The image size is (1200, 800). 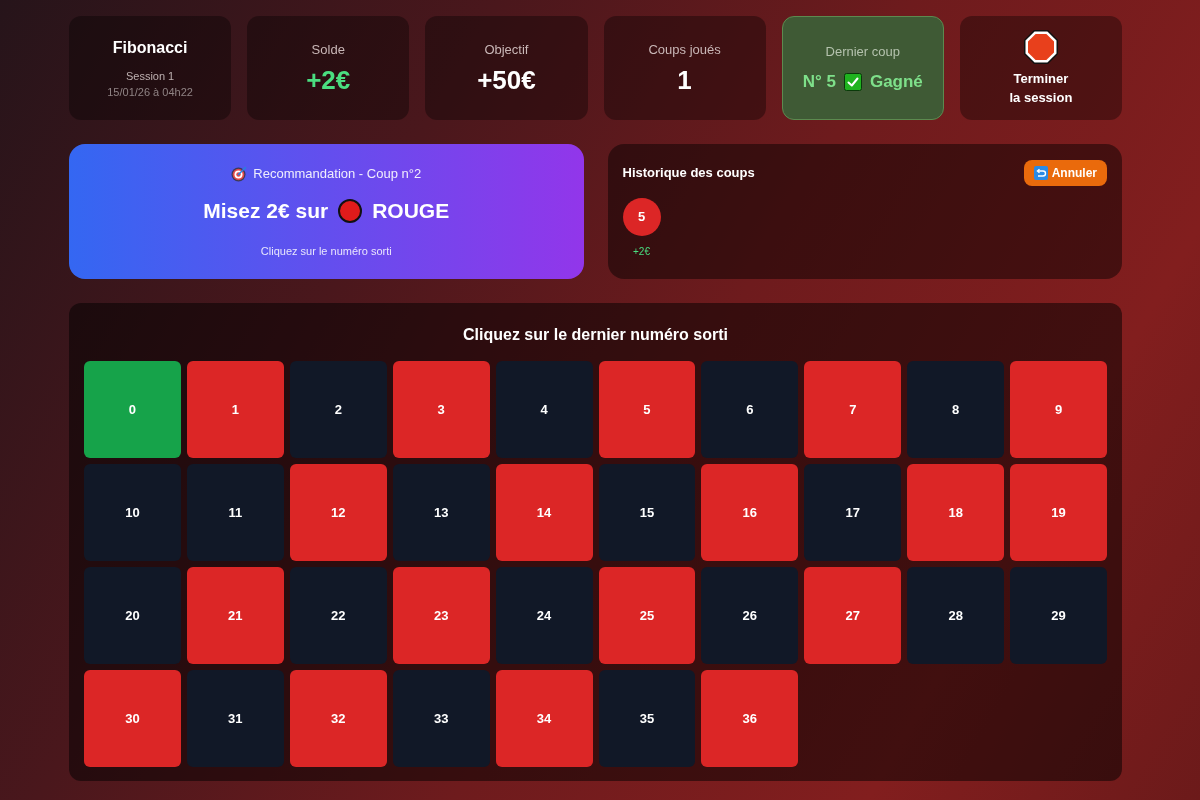 I want to click on number-tile: 6, so click(x=750, y=409).